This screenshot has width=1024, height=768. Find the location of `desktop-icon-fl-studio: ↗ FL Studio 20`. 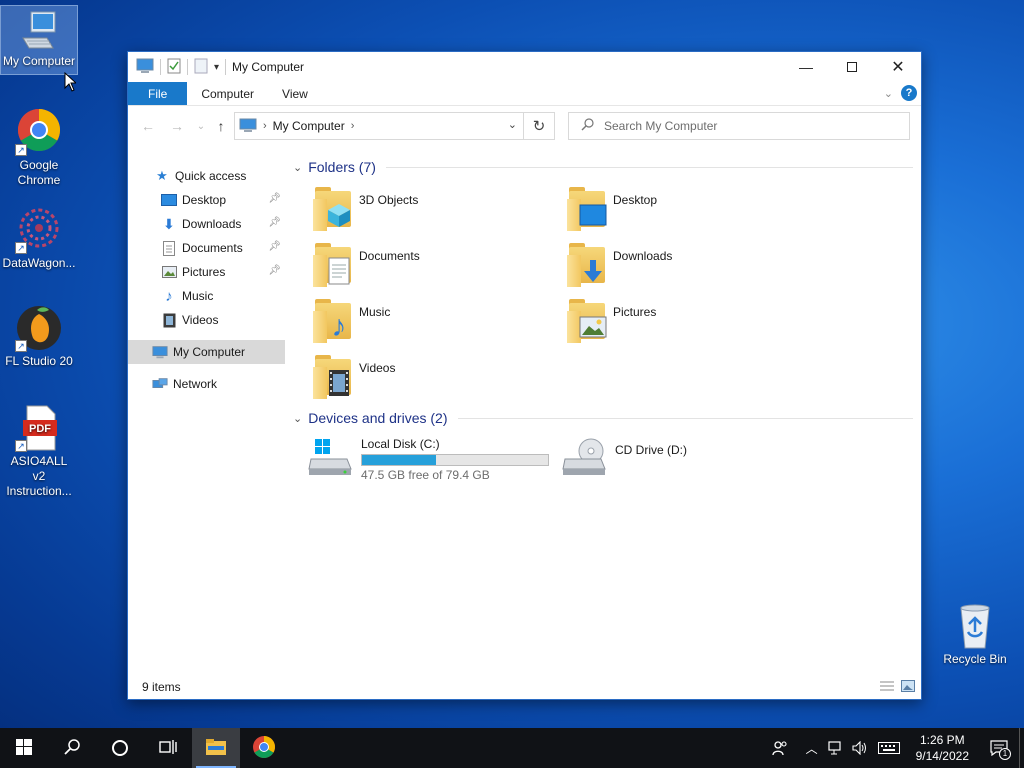

desktop-icon-fl-studio: ↗ FL Studio 20 is located at coordinates (39, 336).